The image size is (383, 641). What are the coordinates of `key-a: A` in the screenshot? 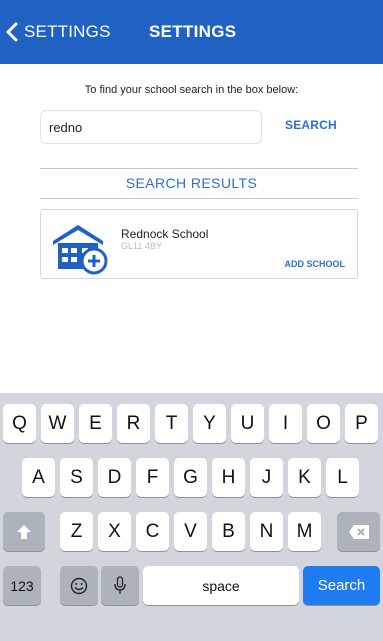 It's located at (38, 477).